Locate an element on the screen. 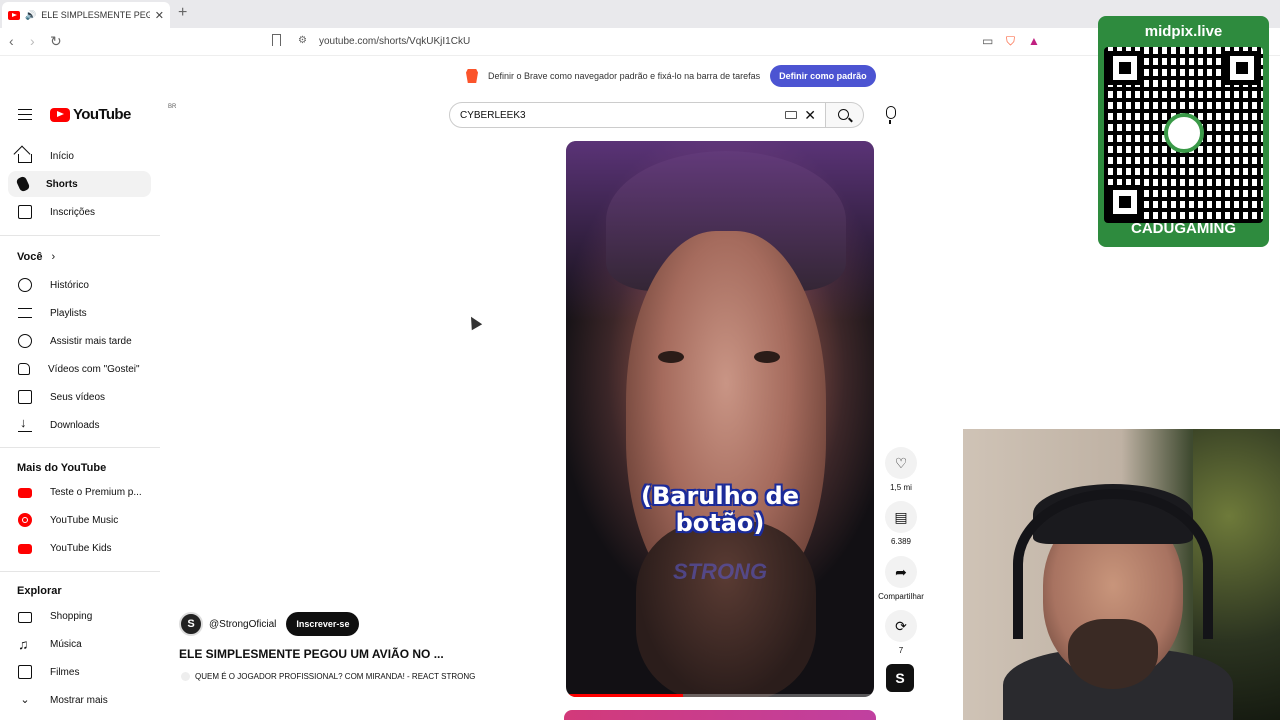 This screenshot has width=1280, height=720. search-button is located at coordinates (845, 115).